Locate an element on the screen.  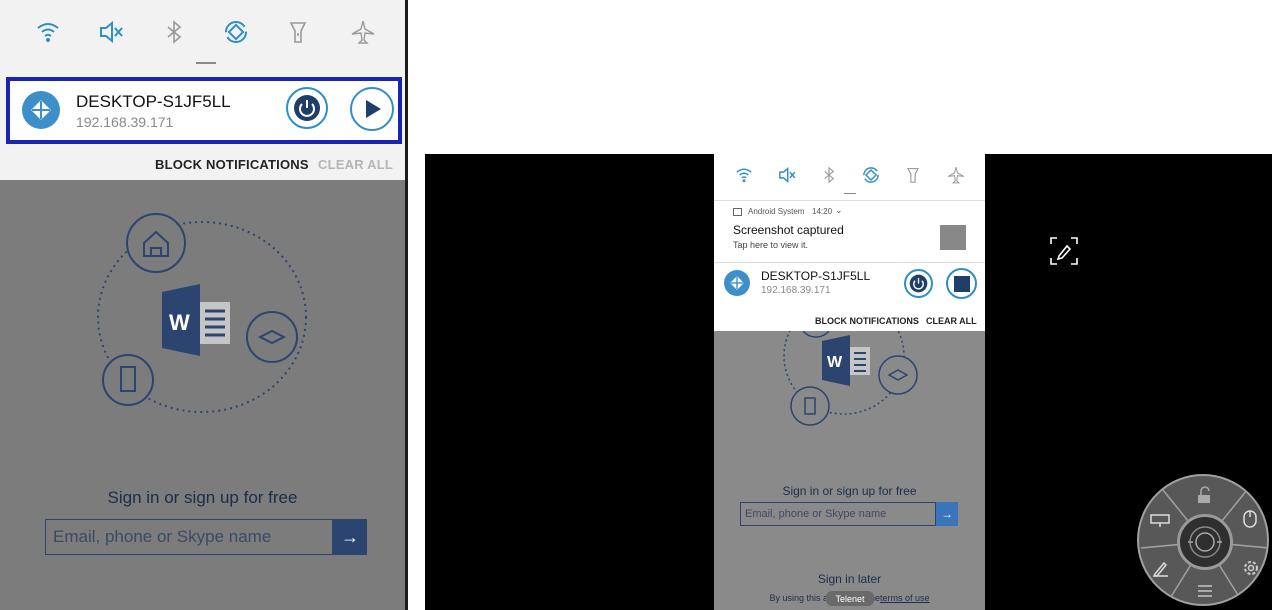
toast-text: Telenet is located at coordinates (850, 598).